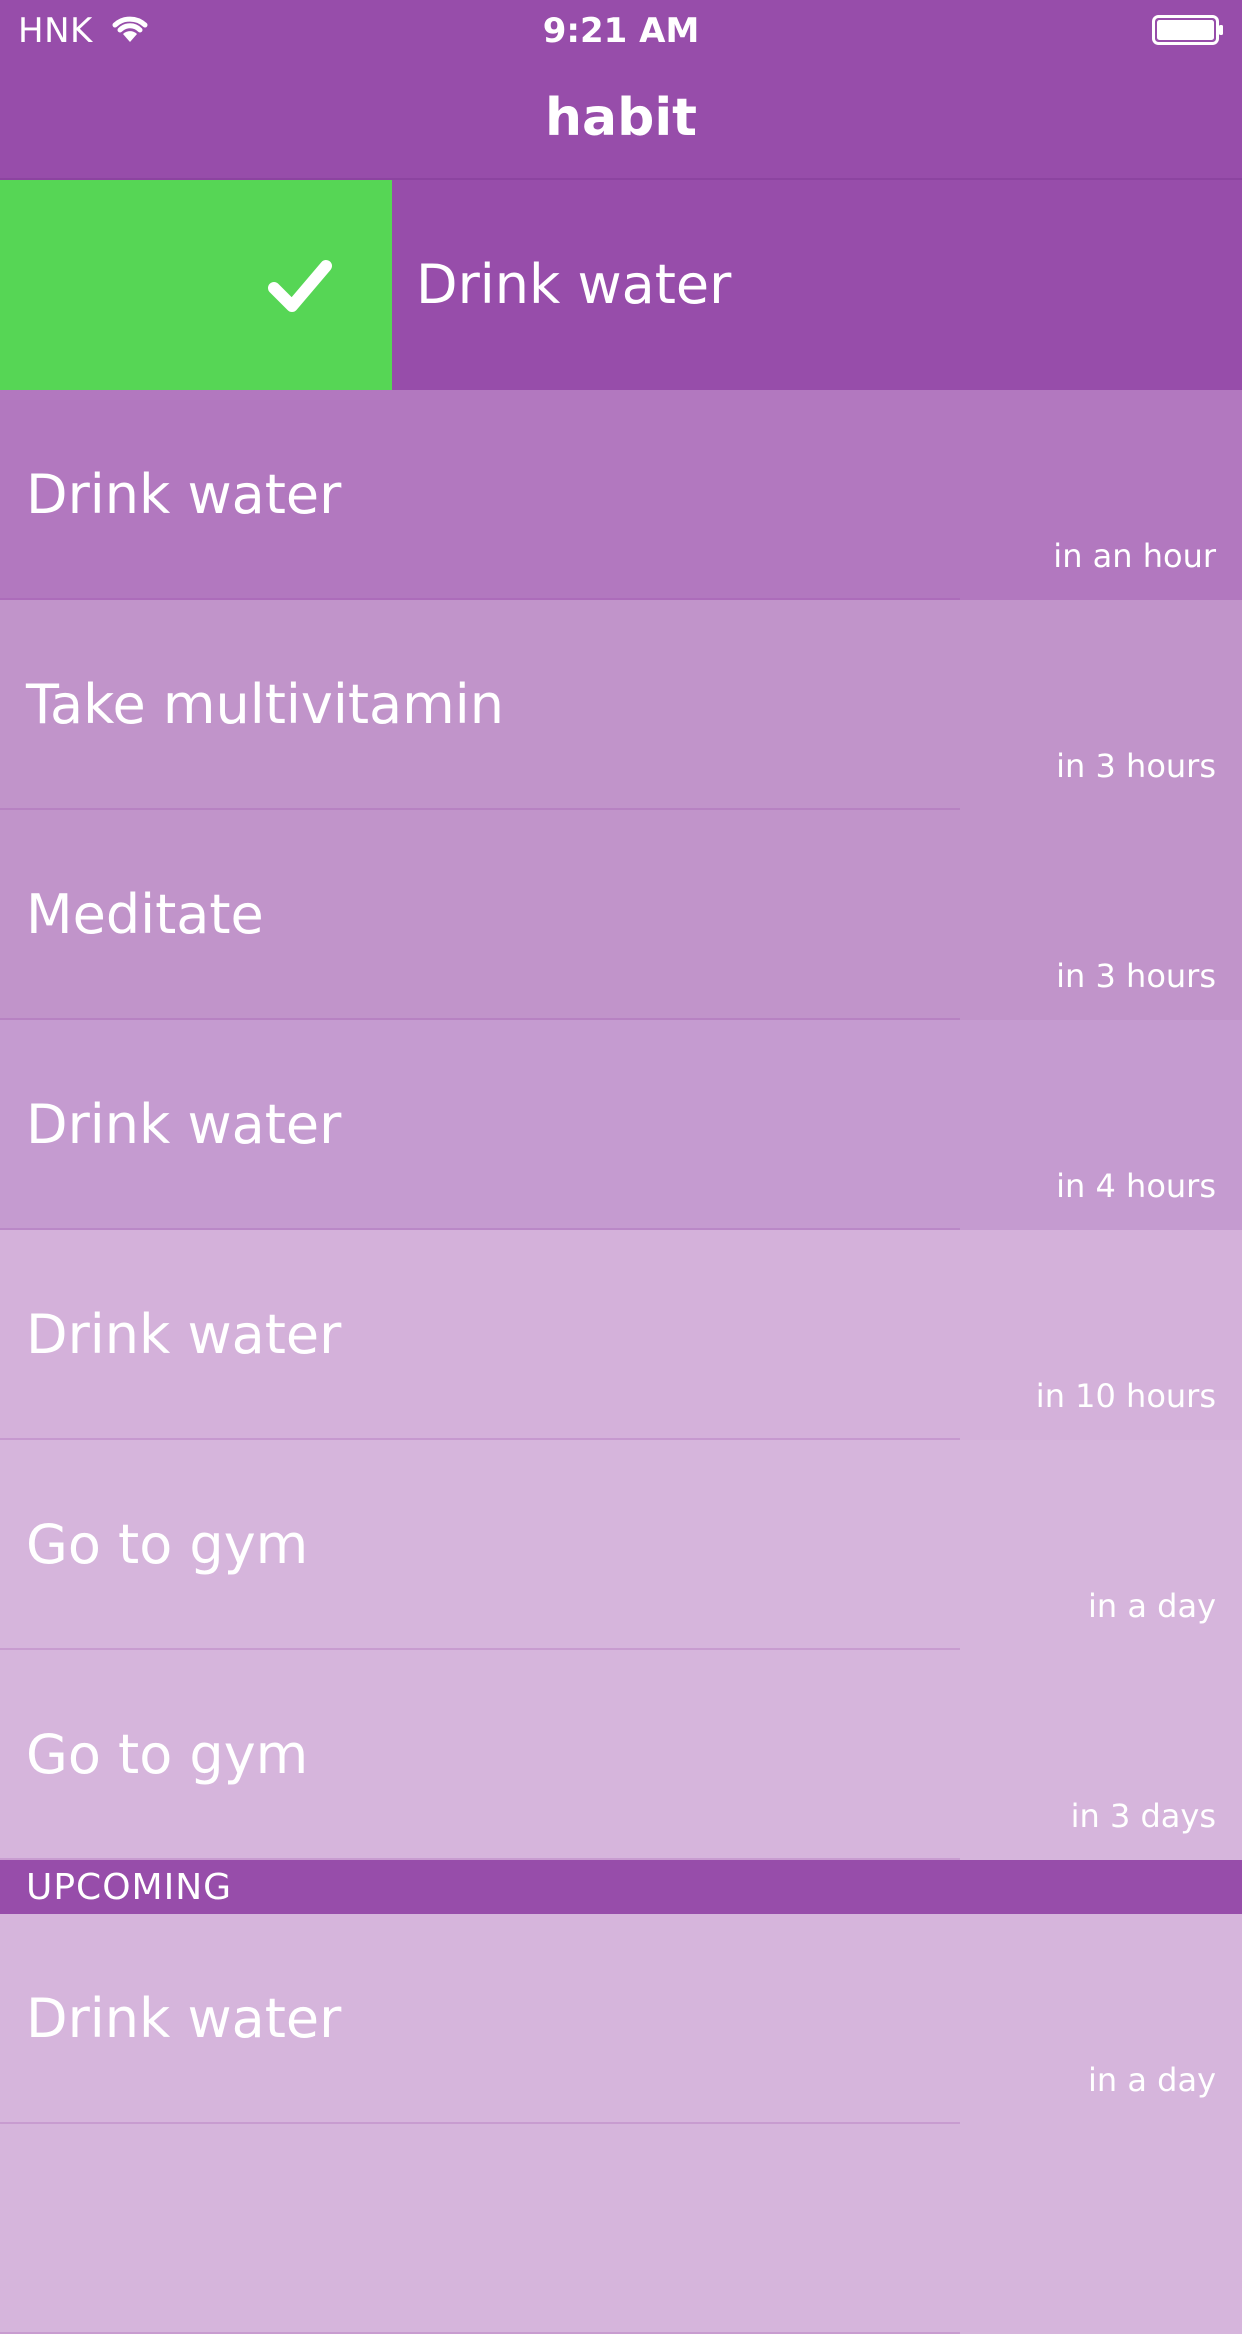 This screenshot has height=2334, width=1242. Describe the element at coordinates (300, 286) in the screenshot. I see `checkmark-icon` at that location.